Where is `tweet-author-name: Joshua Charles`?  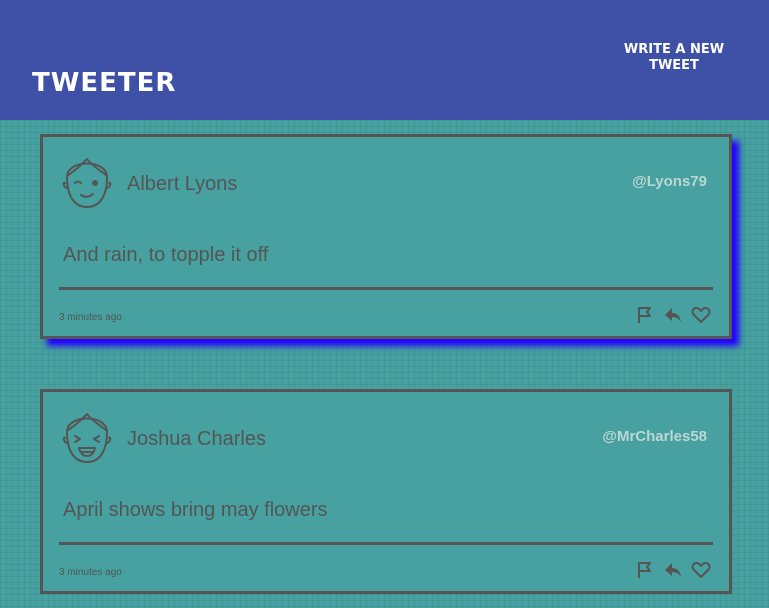
tweet-author-name: Joshua Charles is located at coordinates (196, 439).